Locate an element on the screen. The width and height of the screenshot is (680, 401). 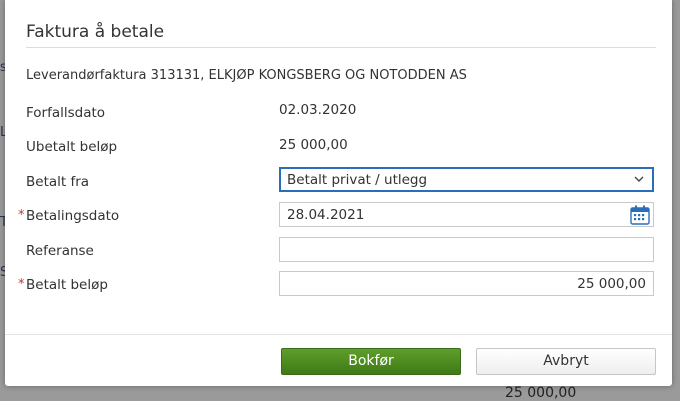
paid-from-selected-value: Betalt privat / utlegg is located at coordinates (357, 180).